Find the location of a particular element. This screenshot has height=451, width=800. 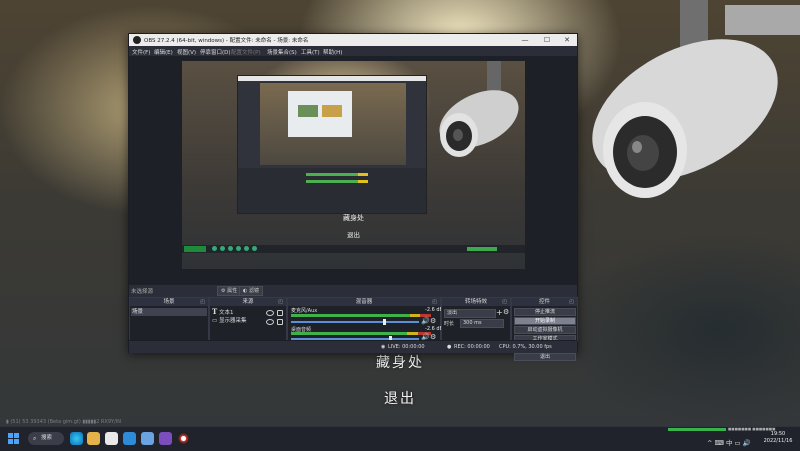

sources-title: 来源 is located at coordinates (248, 302).